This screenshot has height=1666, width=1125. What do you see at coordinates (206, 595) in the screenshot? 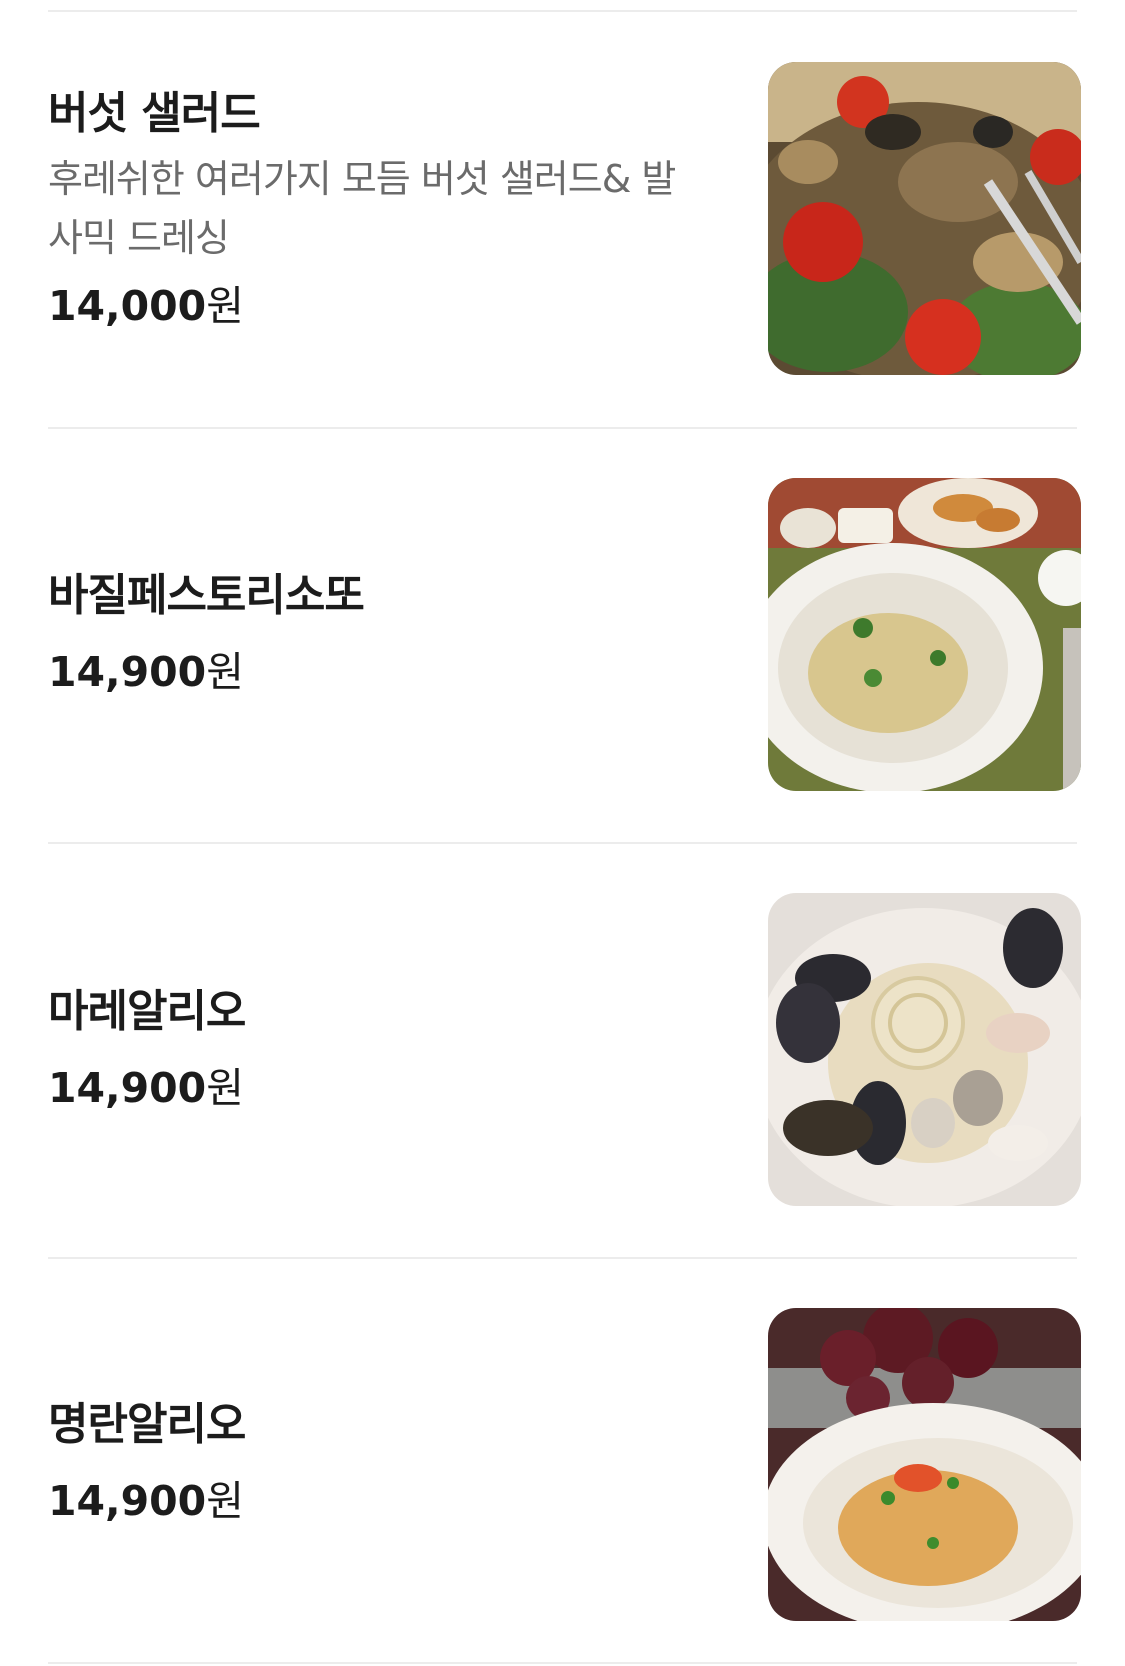
I see `menu-item-name: 바질페스토리소또` at bounding box center [206, 595].